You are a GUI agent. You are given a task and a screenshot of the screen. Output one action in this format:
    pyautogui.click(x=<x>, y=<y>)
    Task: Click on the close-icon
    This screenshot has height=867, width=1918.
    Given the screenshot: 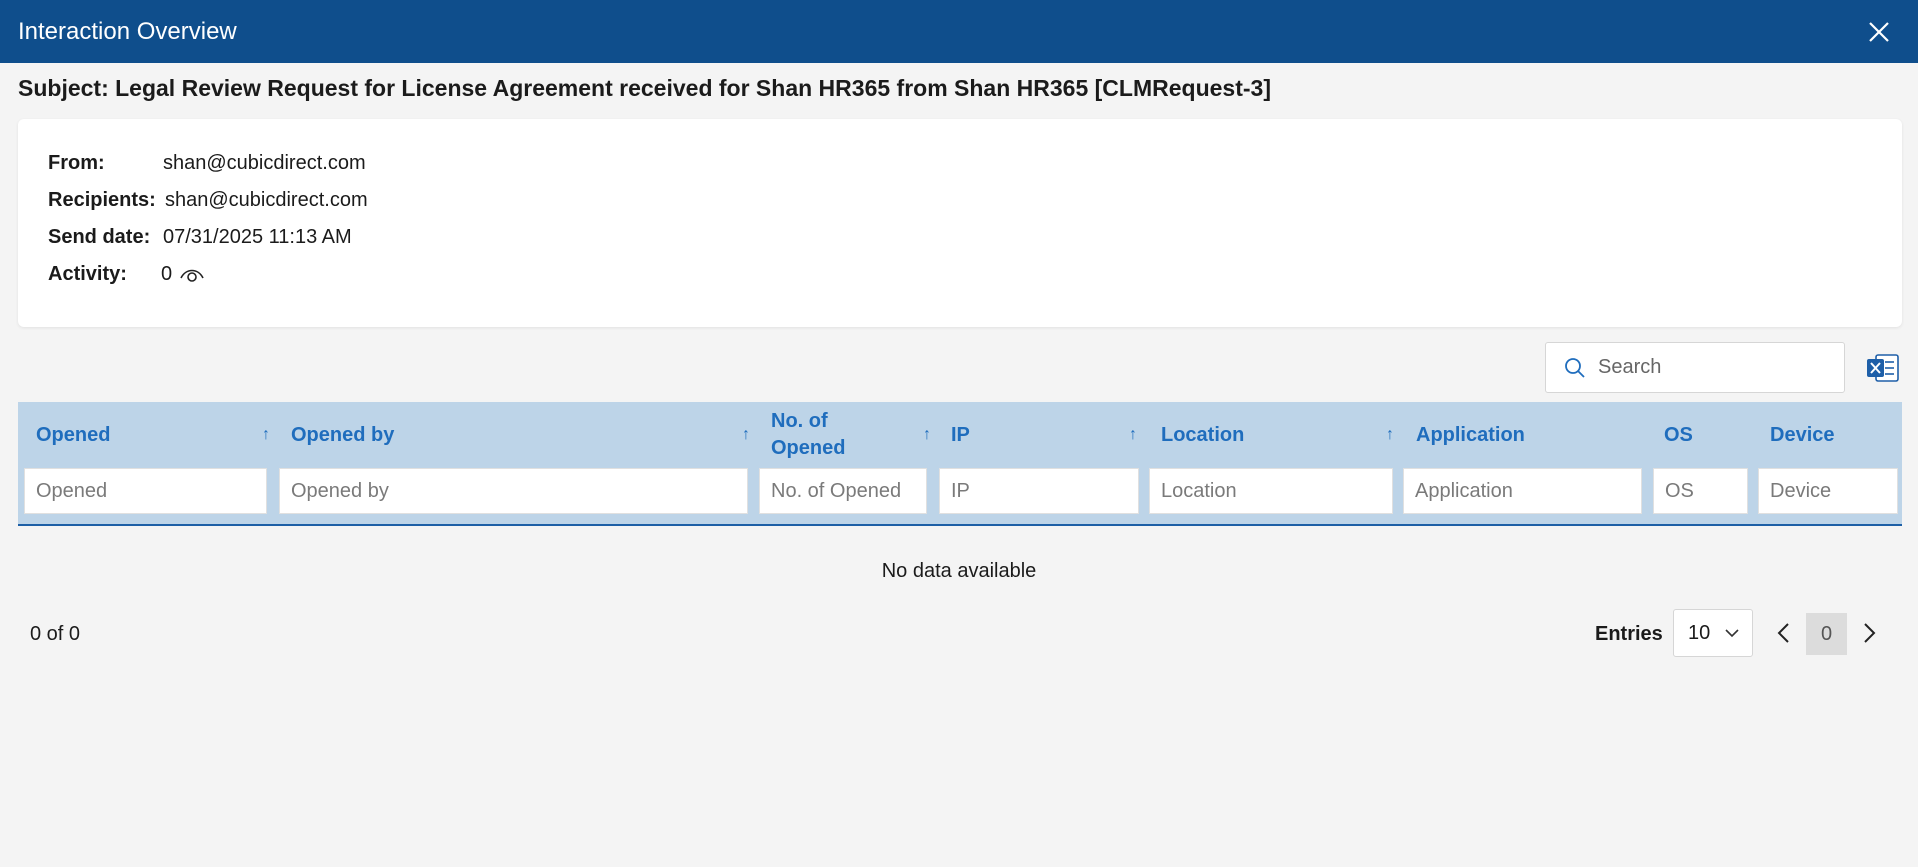 What is the action you would take?
    pyautogui.click(x=1879, y=32)
    